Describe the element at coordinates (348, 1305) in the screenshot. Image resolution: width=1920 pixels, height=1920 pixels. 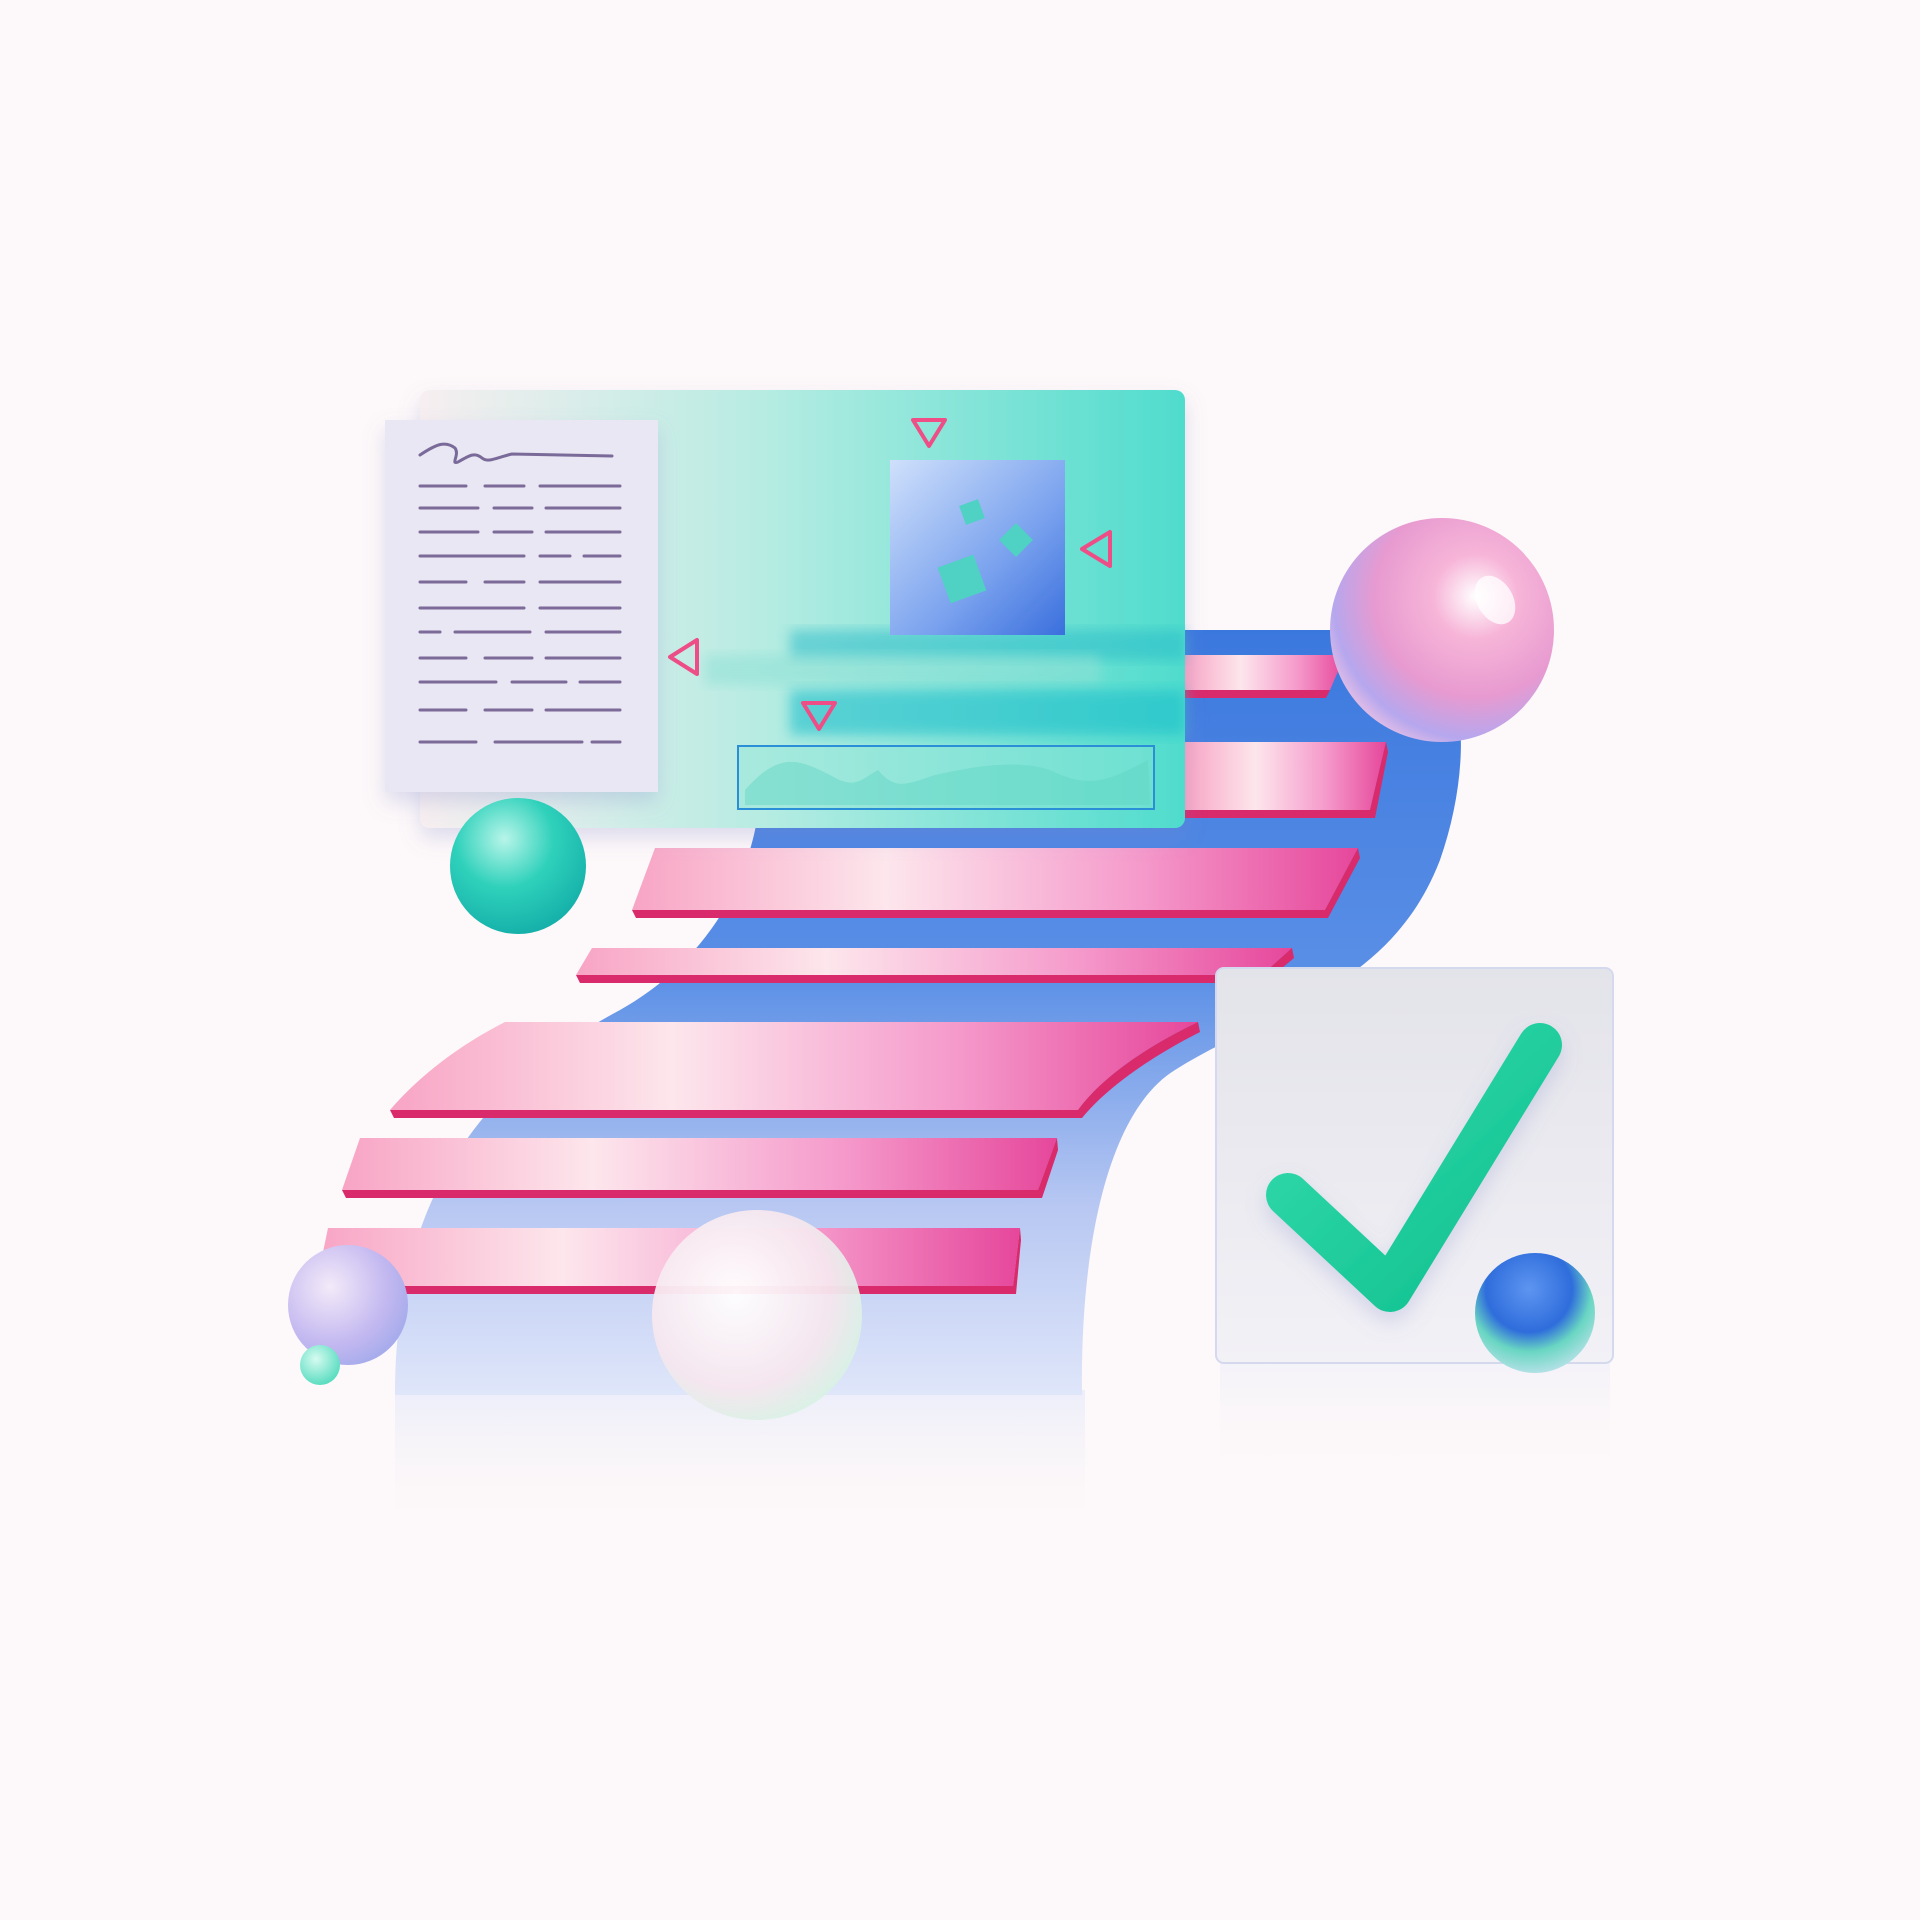
I see `lavender-sphere` at that location.